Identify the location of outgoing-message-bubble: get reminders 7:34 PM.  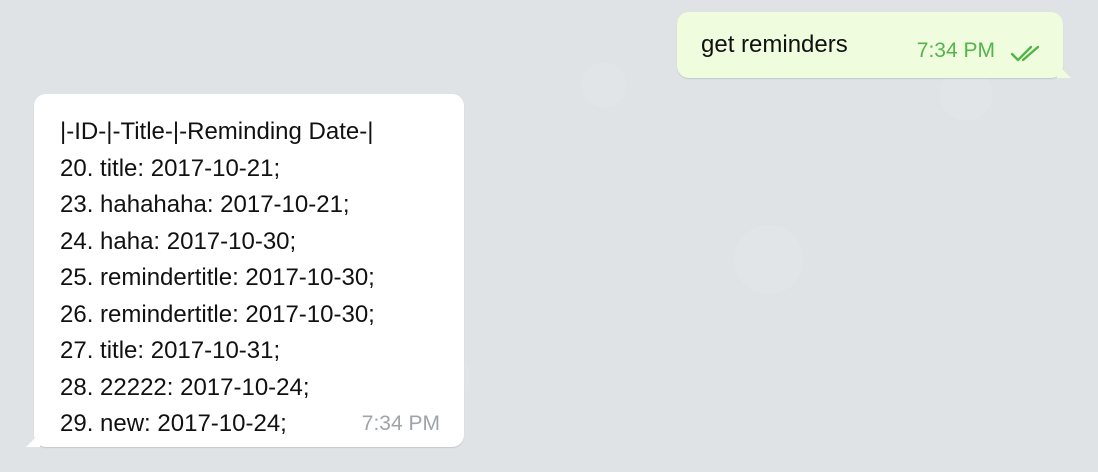
(870, 45).